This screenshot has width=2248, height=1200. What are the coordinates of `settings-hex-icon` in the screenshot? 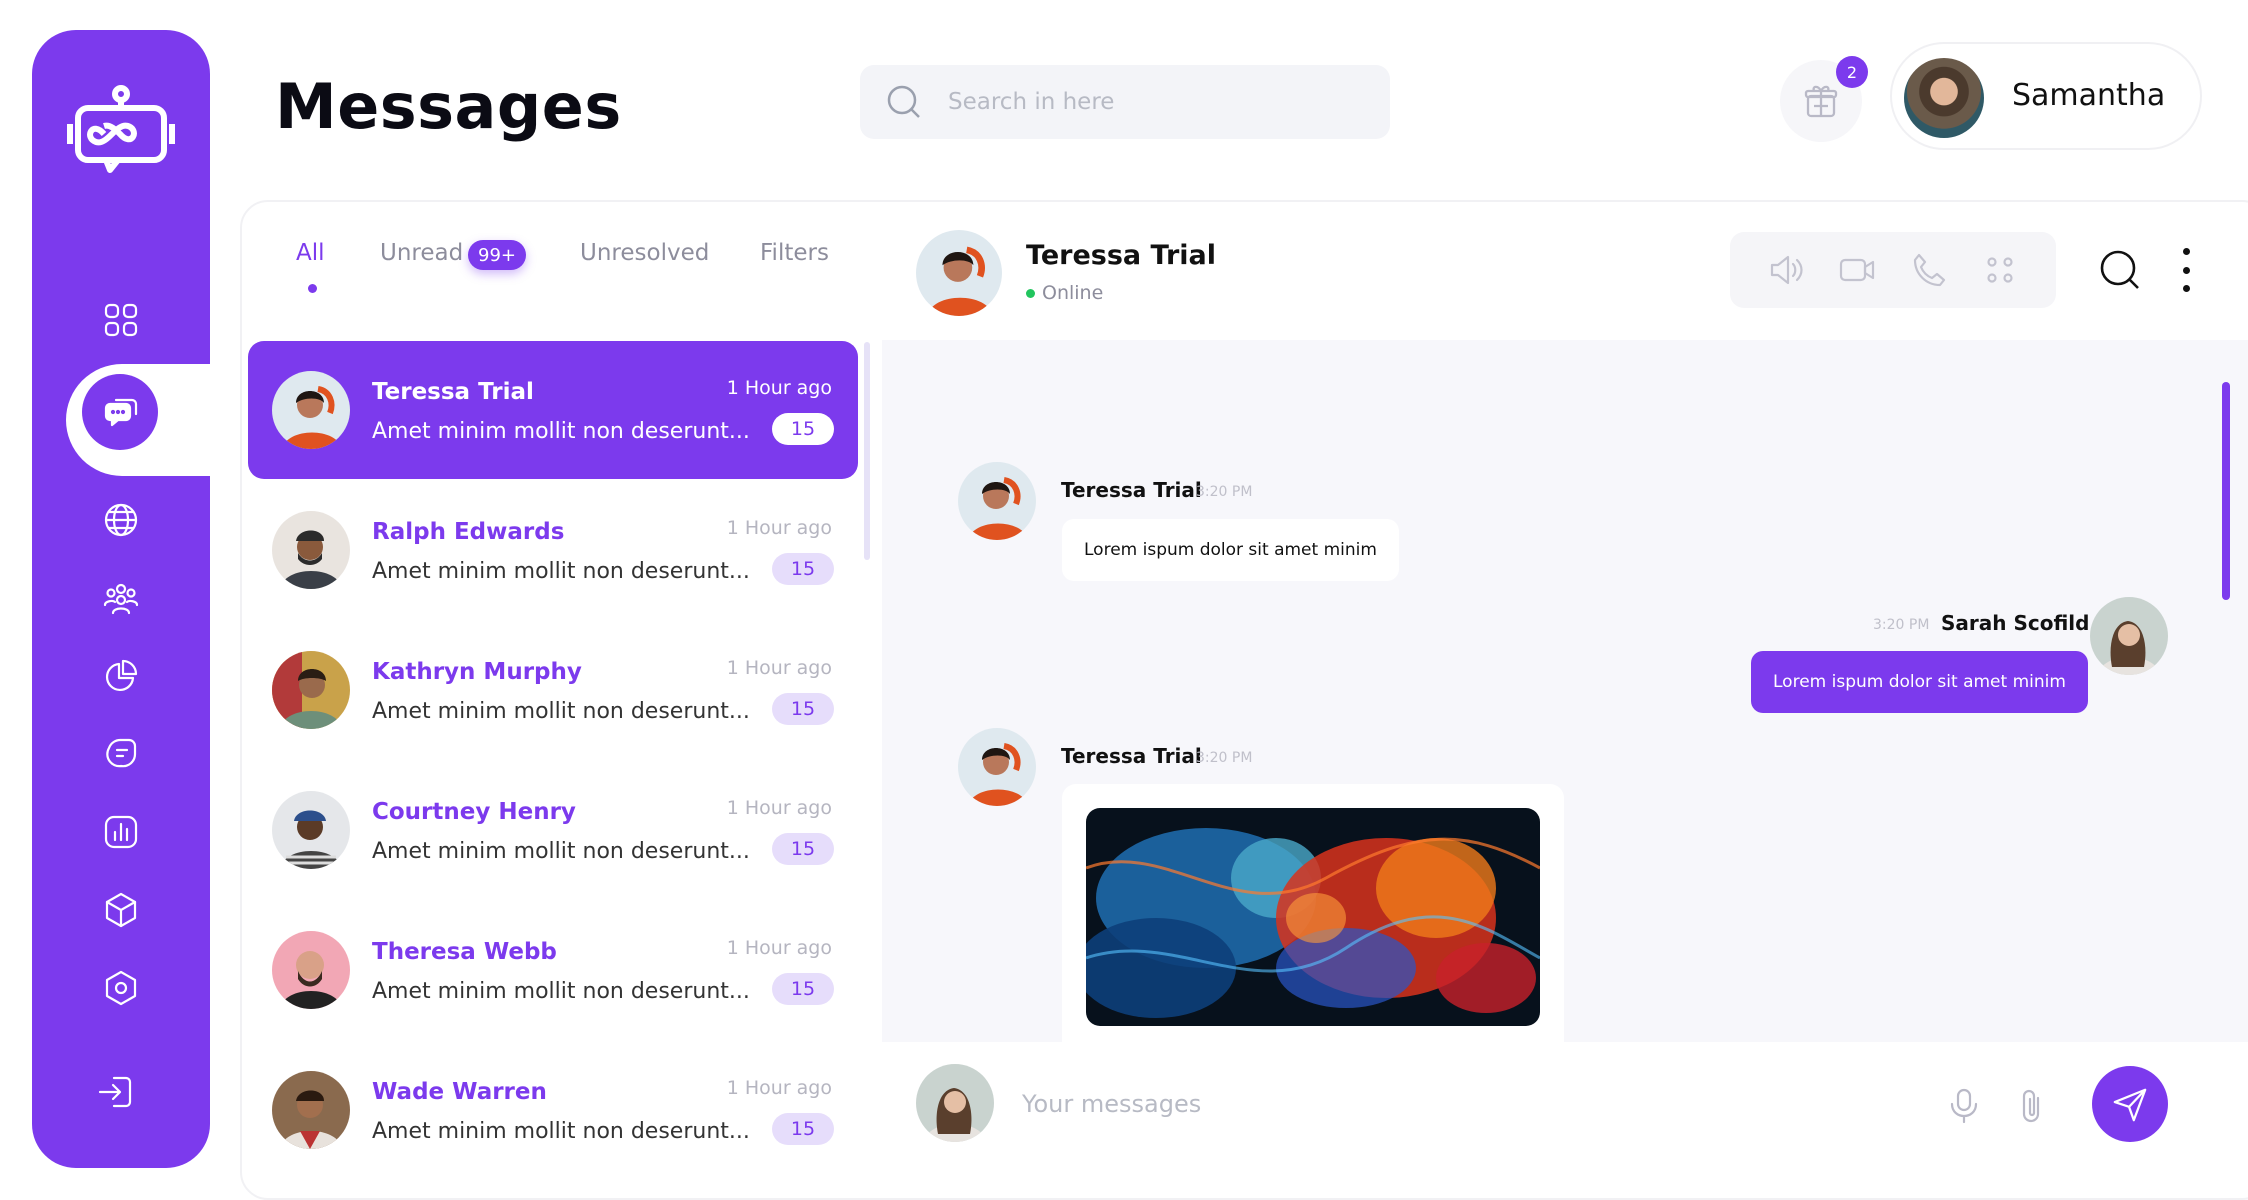 It's located at (121, 988).